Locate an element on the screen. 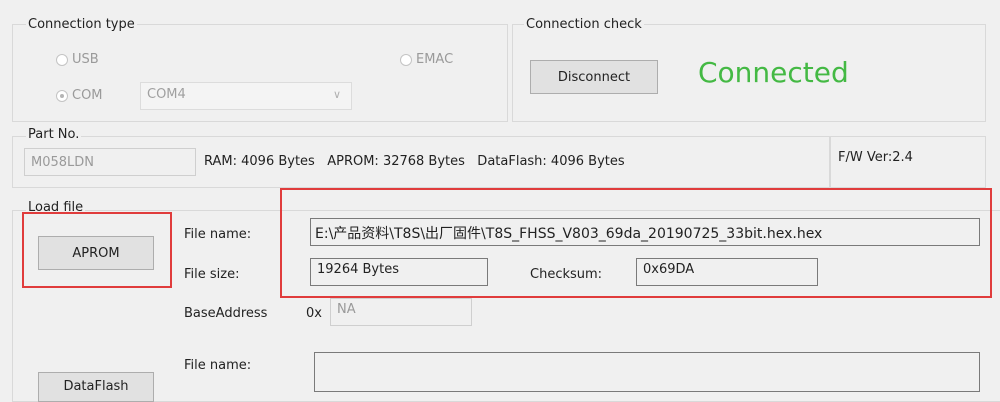  fw-version: F/W Ver:2.4 is located at coordinates (875, 157).